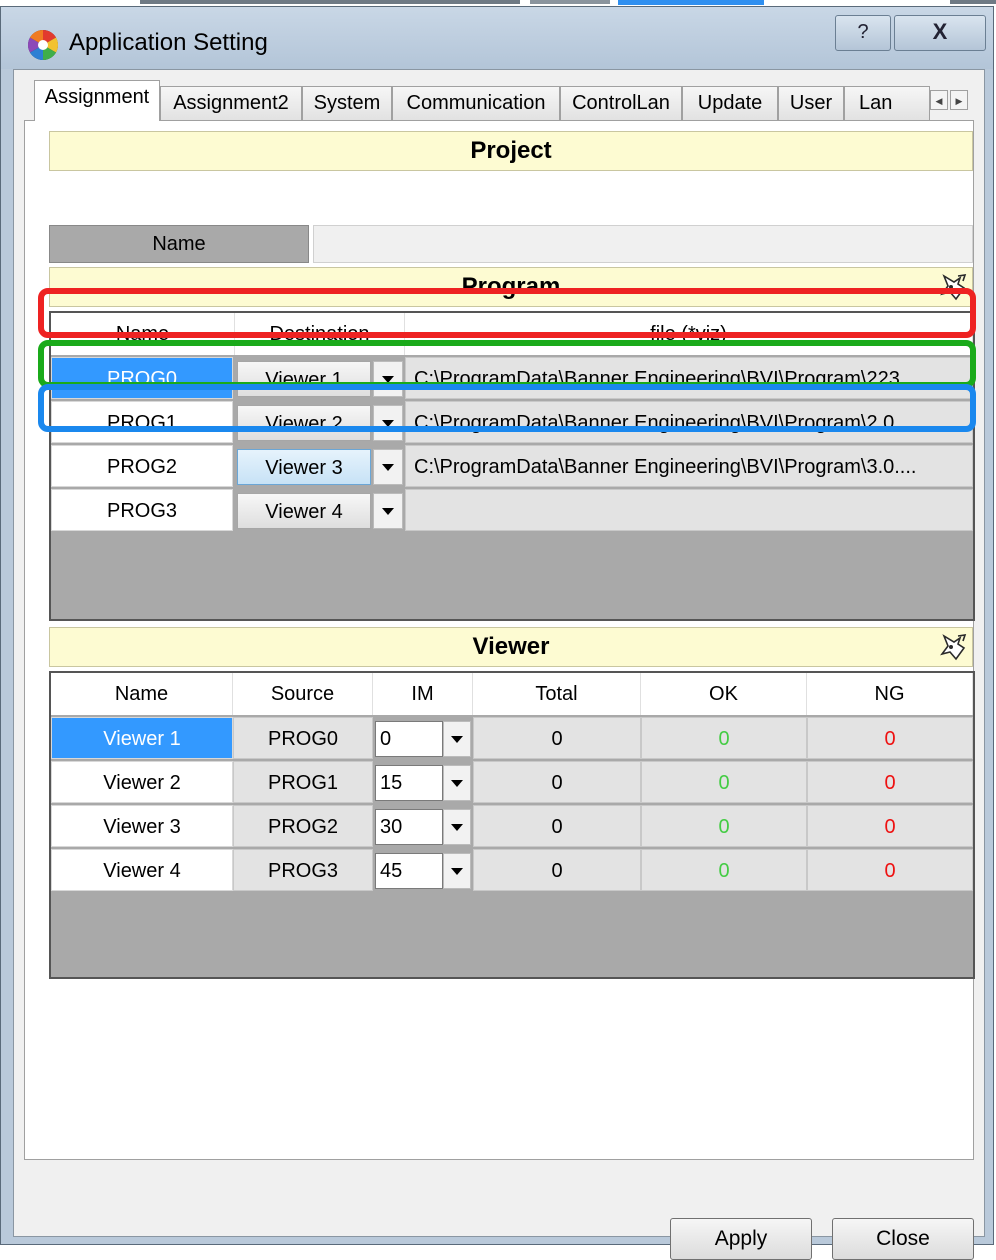  I want to click on program-section-header: Program, so click(511, 287).